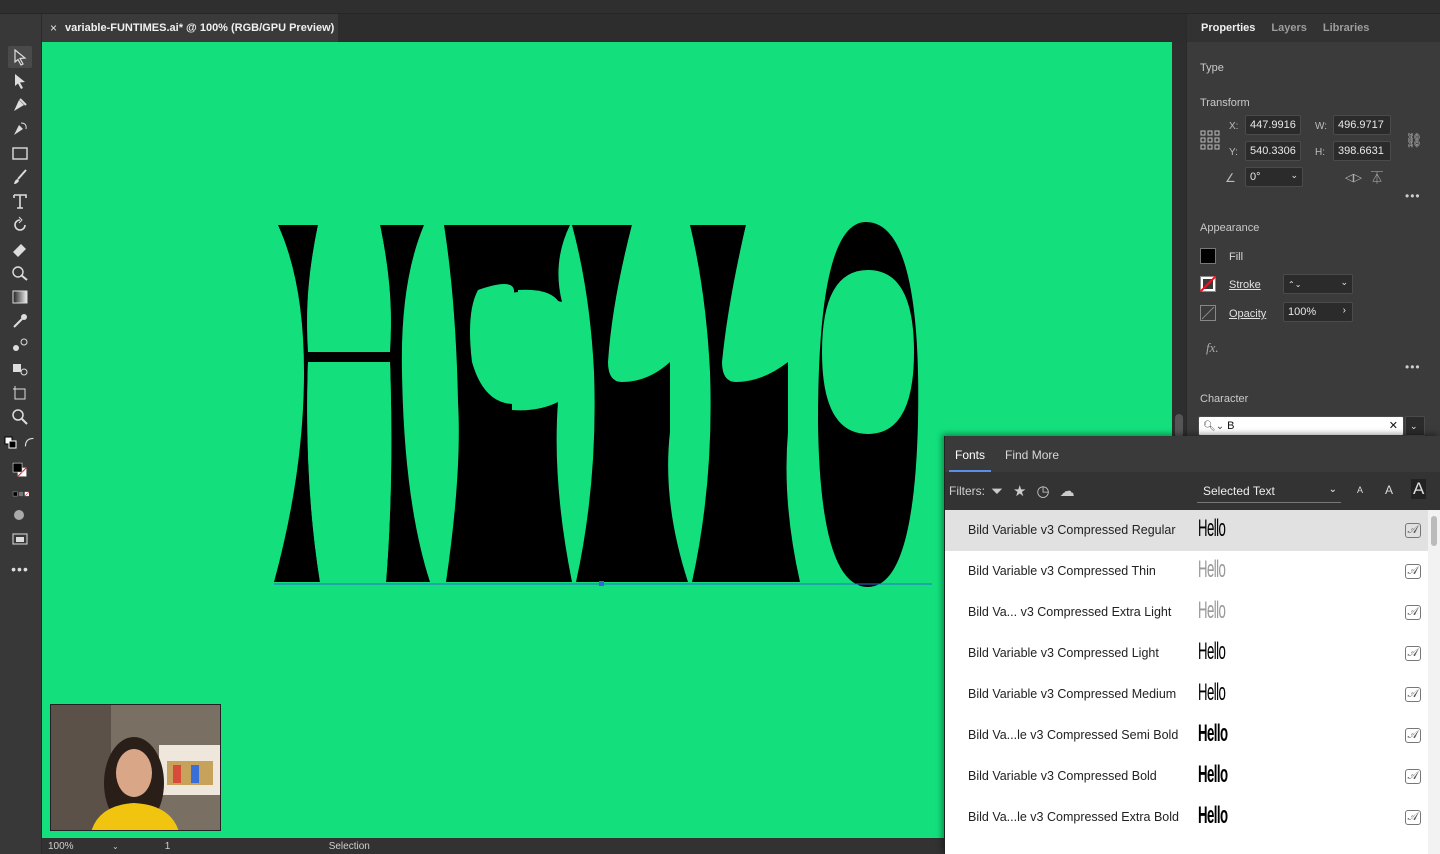 This screenshot has width=1440, height=854. What do you see at coordinates (1389, 490) in the screenshot?
I see `medium-sample-size-icon: A` at bounding box center [1389, 490].